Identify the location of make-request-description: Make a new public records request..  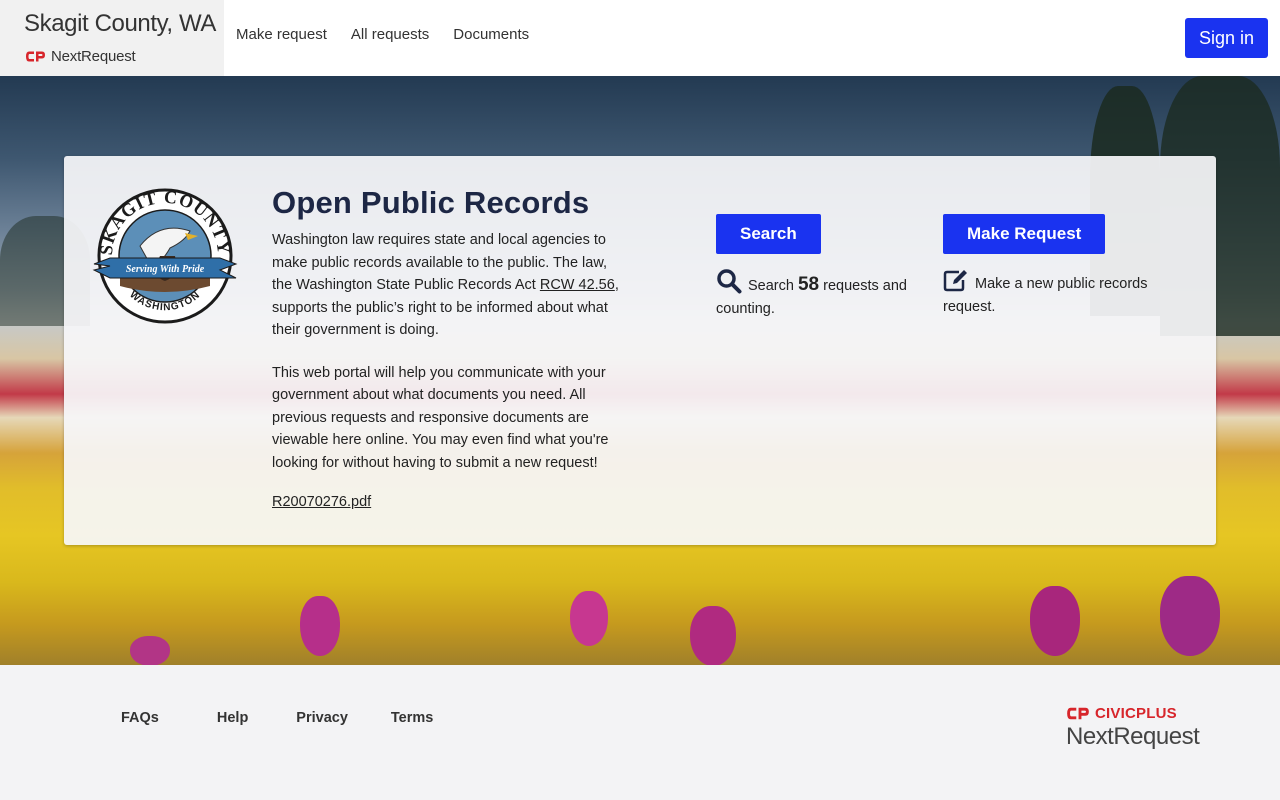
(1053, 293).